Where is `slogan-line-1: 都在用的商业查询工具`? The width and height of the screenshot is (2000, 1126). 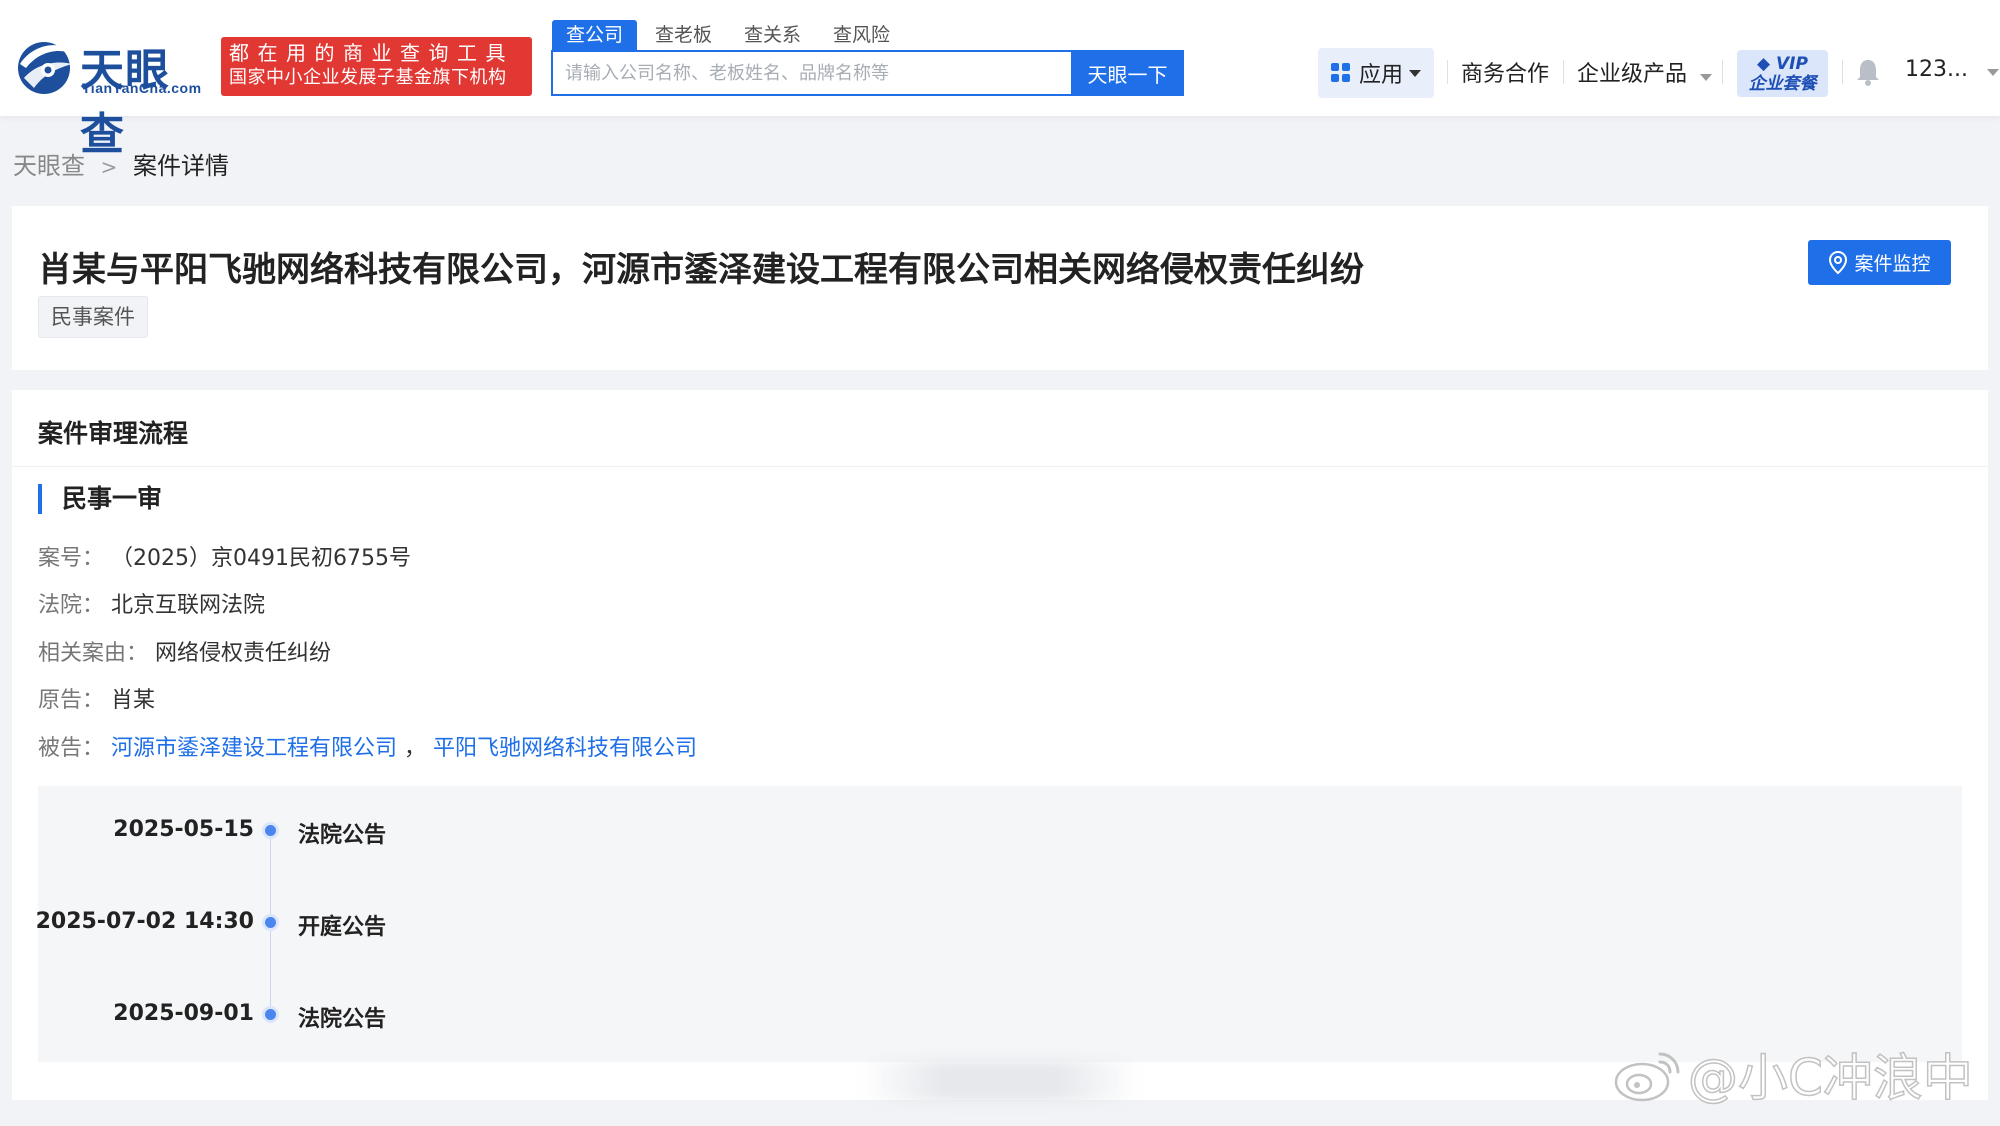
slogan-line-1: 都在用的商业查询工具 is located at coordinates (371, 53).